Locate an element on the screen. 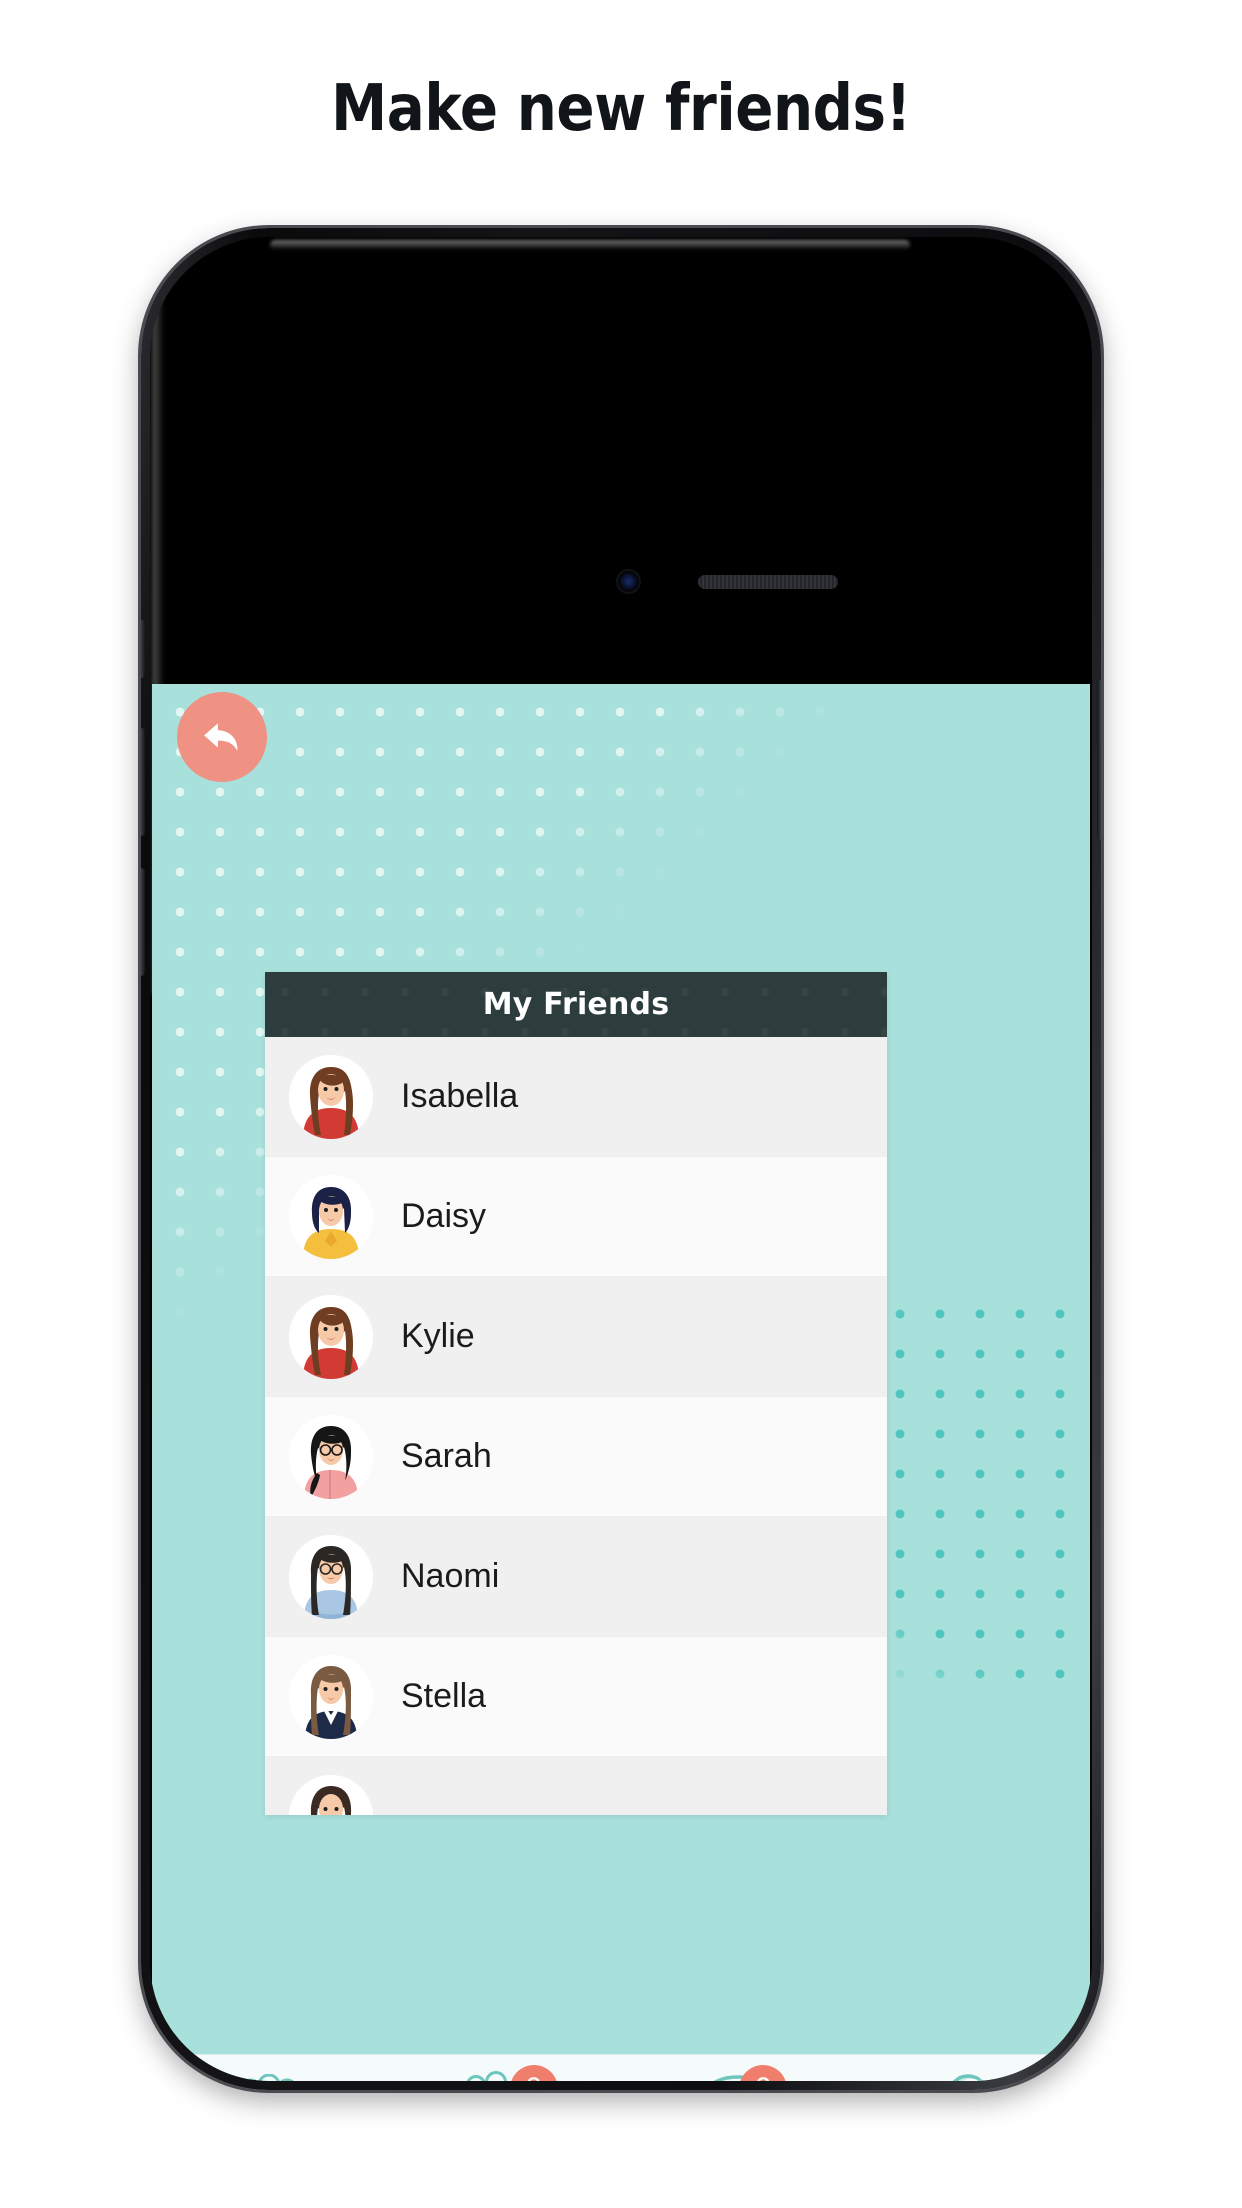 This screenshot has width=1242, height=2208. tab-my-friends: My Friends is located at coordinates (269, 2068).